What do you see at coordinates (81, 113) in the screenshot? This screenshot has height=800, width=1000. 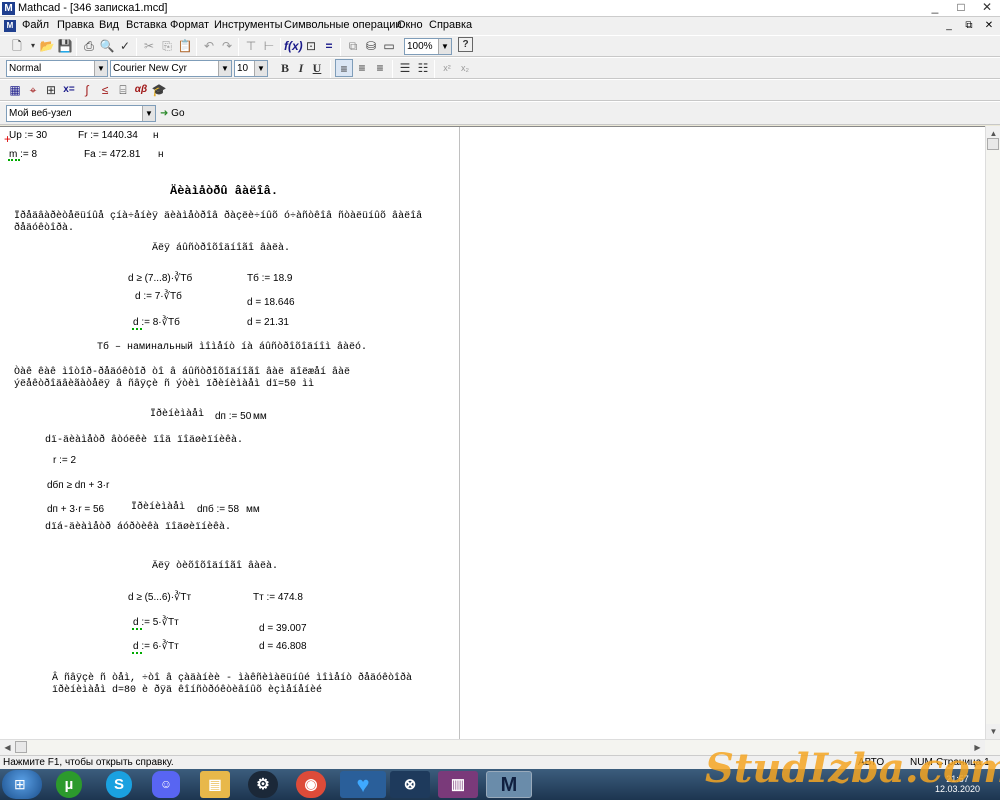 I see `url-select: Мой веб-узел ▼` at bounding box center [81, 113].